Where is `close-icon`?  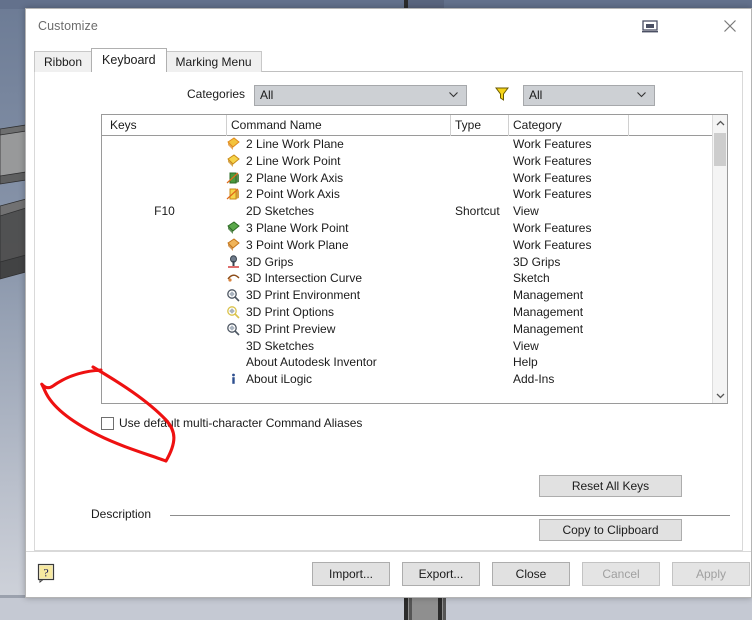 close-icon is located at coordinates (730, 26).